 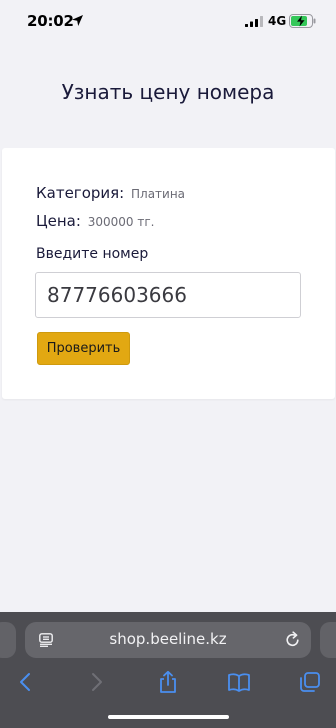 What do you see at coordinates (92, 254) in the screenshot?
I see `number-input-label: Введите номер` at bounding box center [92, 254].